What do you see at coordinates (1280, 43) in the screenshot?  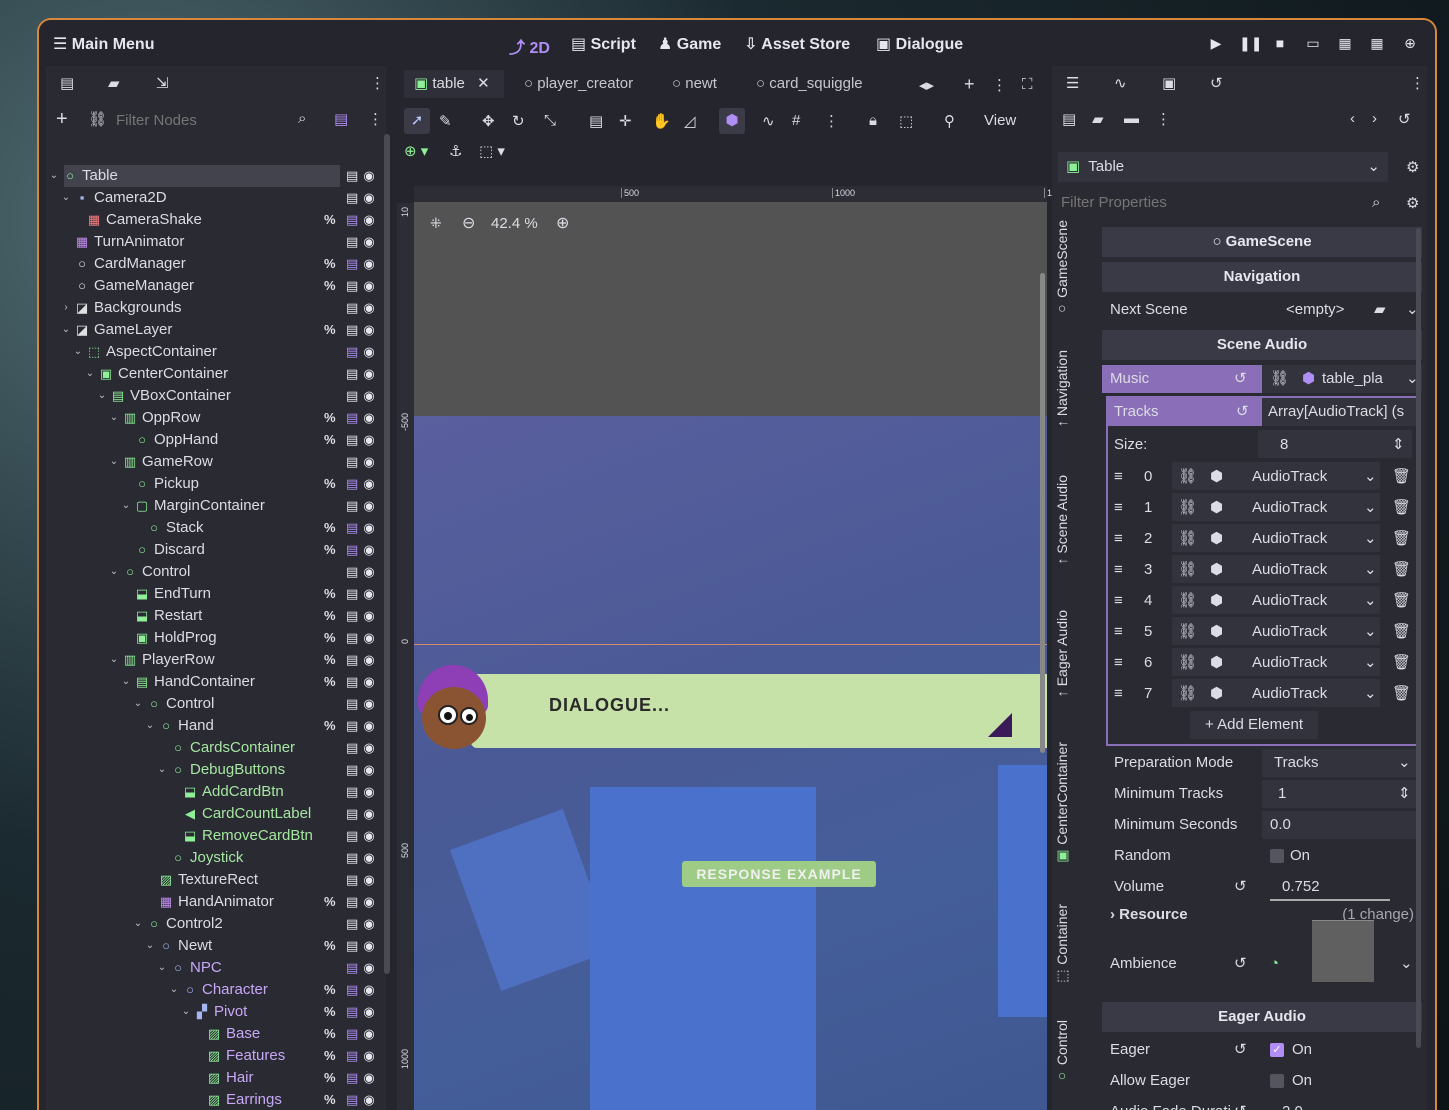 I see `stop-icon: ■` at bounding box center [1280, 43].